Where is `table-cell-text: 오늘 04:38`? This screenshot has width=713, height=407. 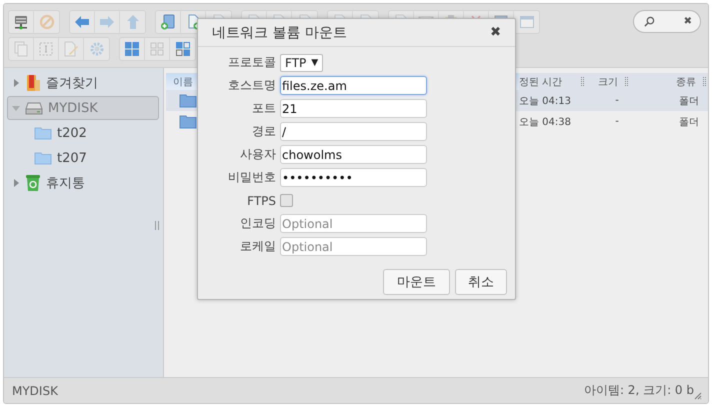 table-cell-text: 오늘 04:38 is located at coordinates (545, 122).